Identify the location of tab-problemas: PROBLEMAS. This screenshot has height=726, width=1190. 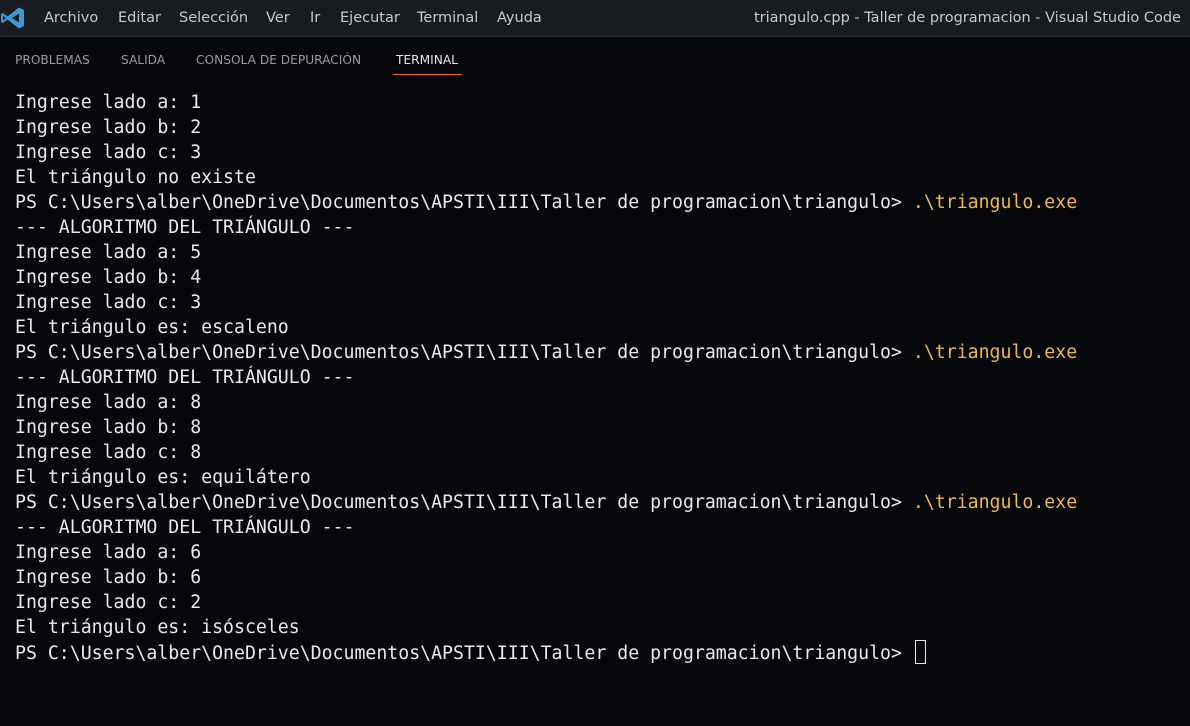
(52, 57).